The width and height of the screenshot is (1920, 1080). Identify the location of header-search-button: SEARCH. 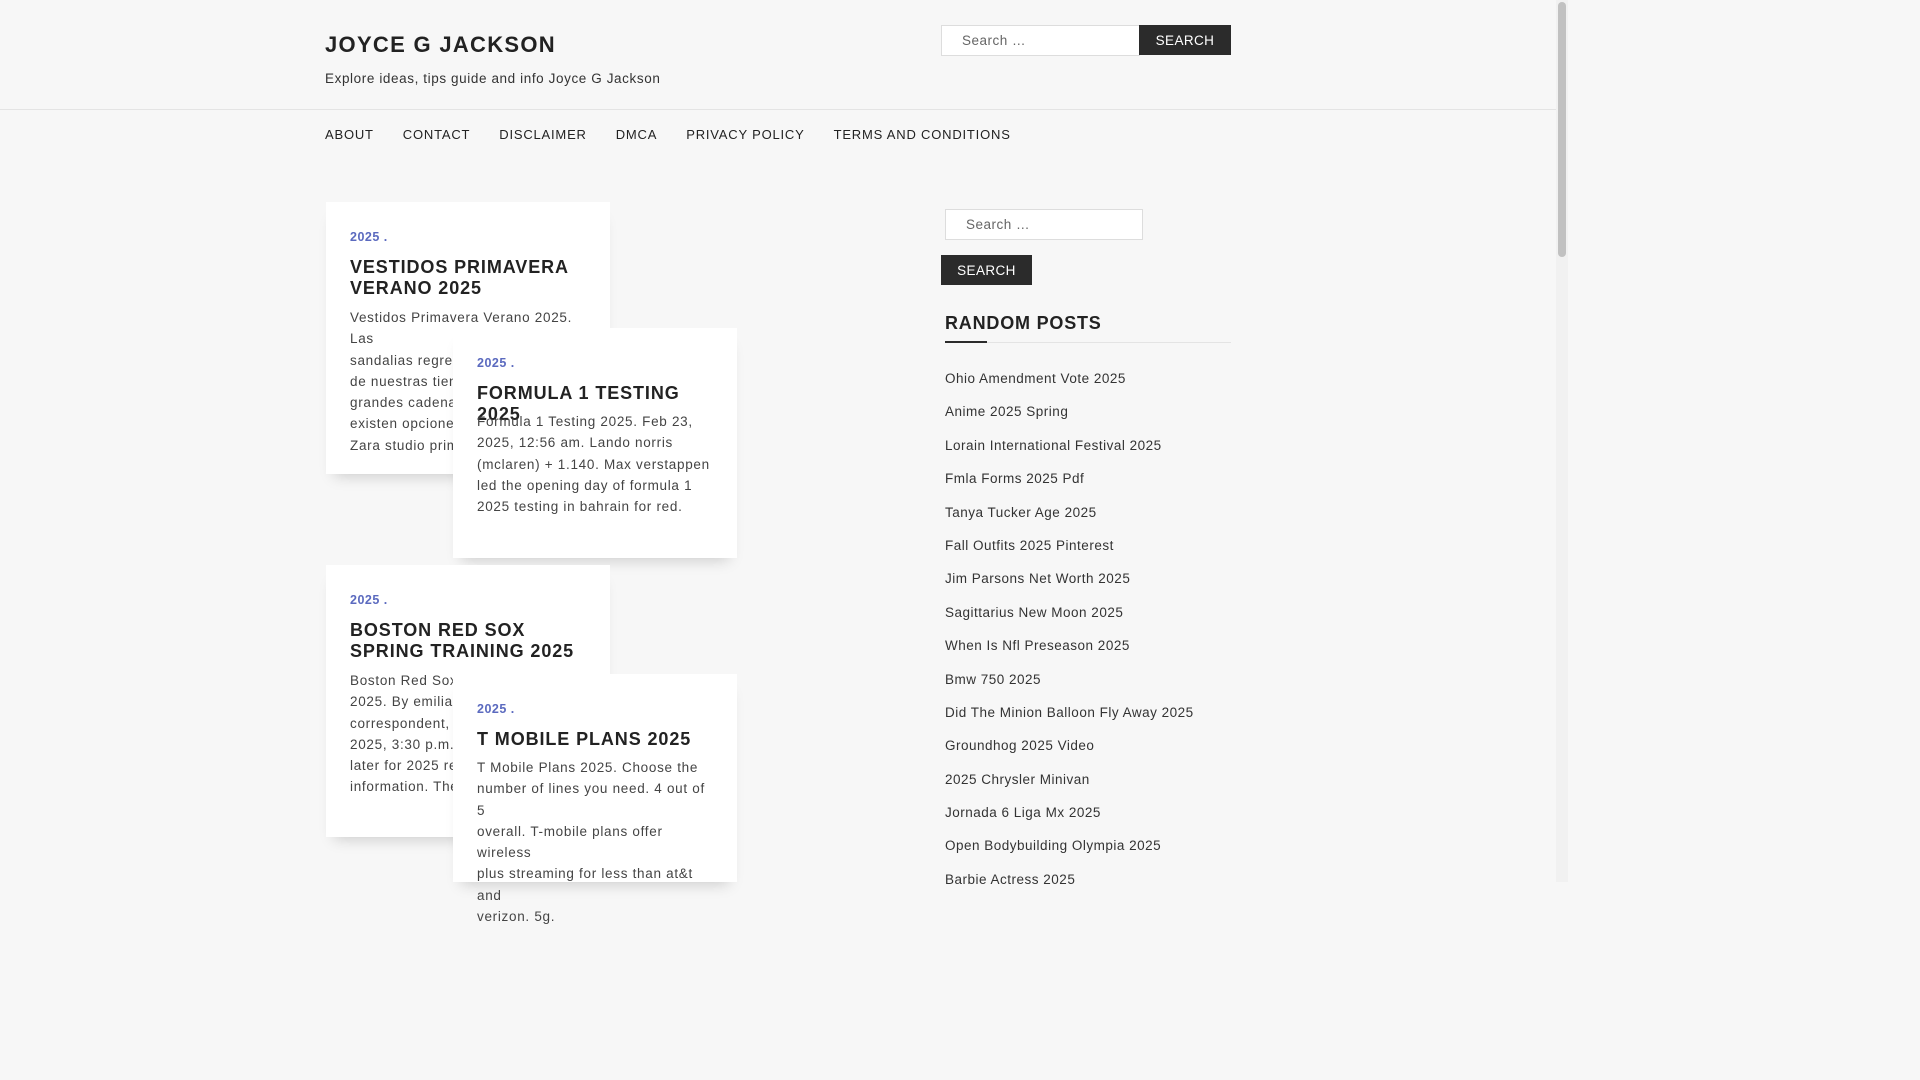
(1185, 40).